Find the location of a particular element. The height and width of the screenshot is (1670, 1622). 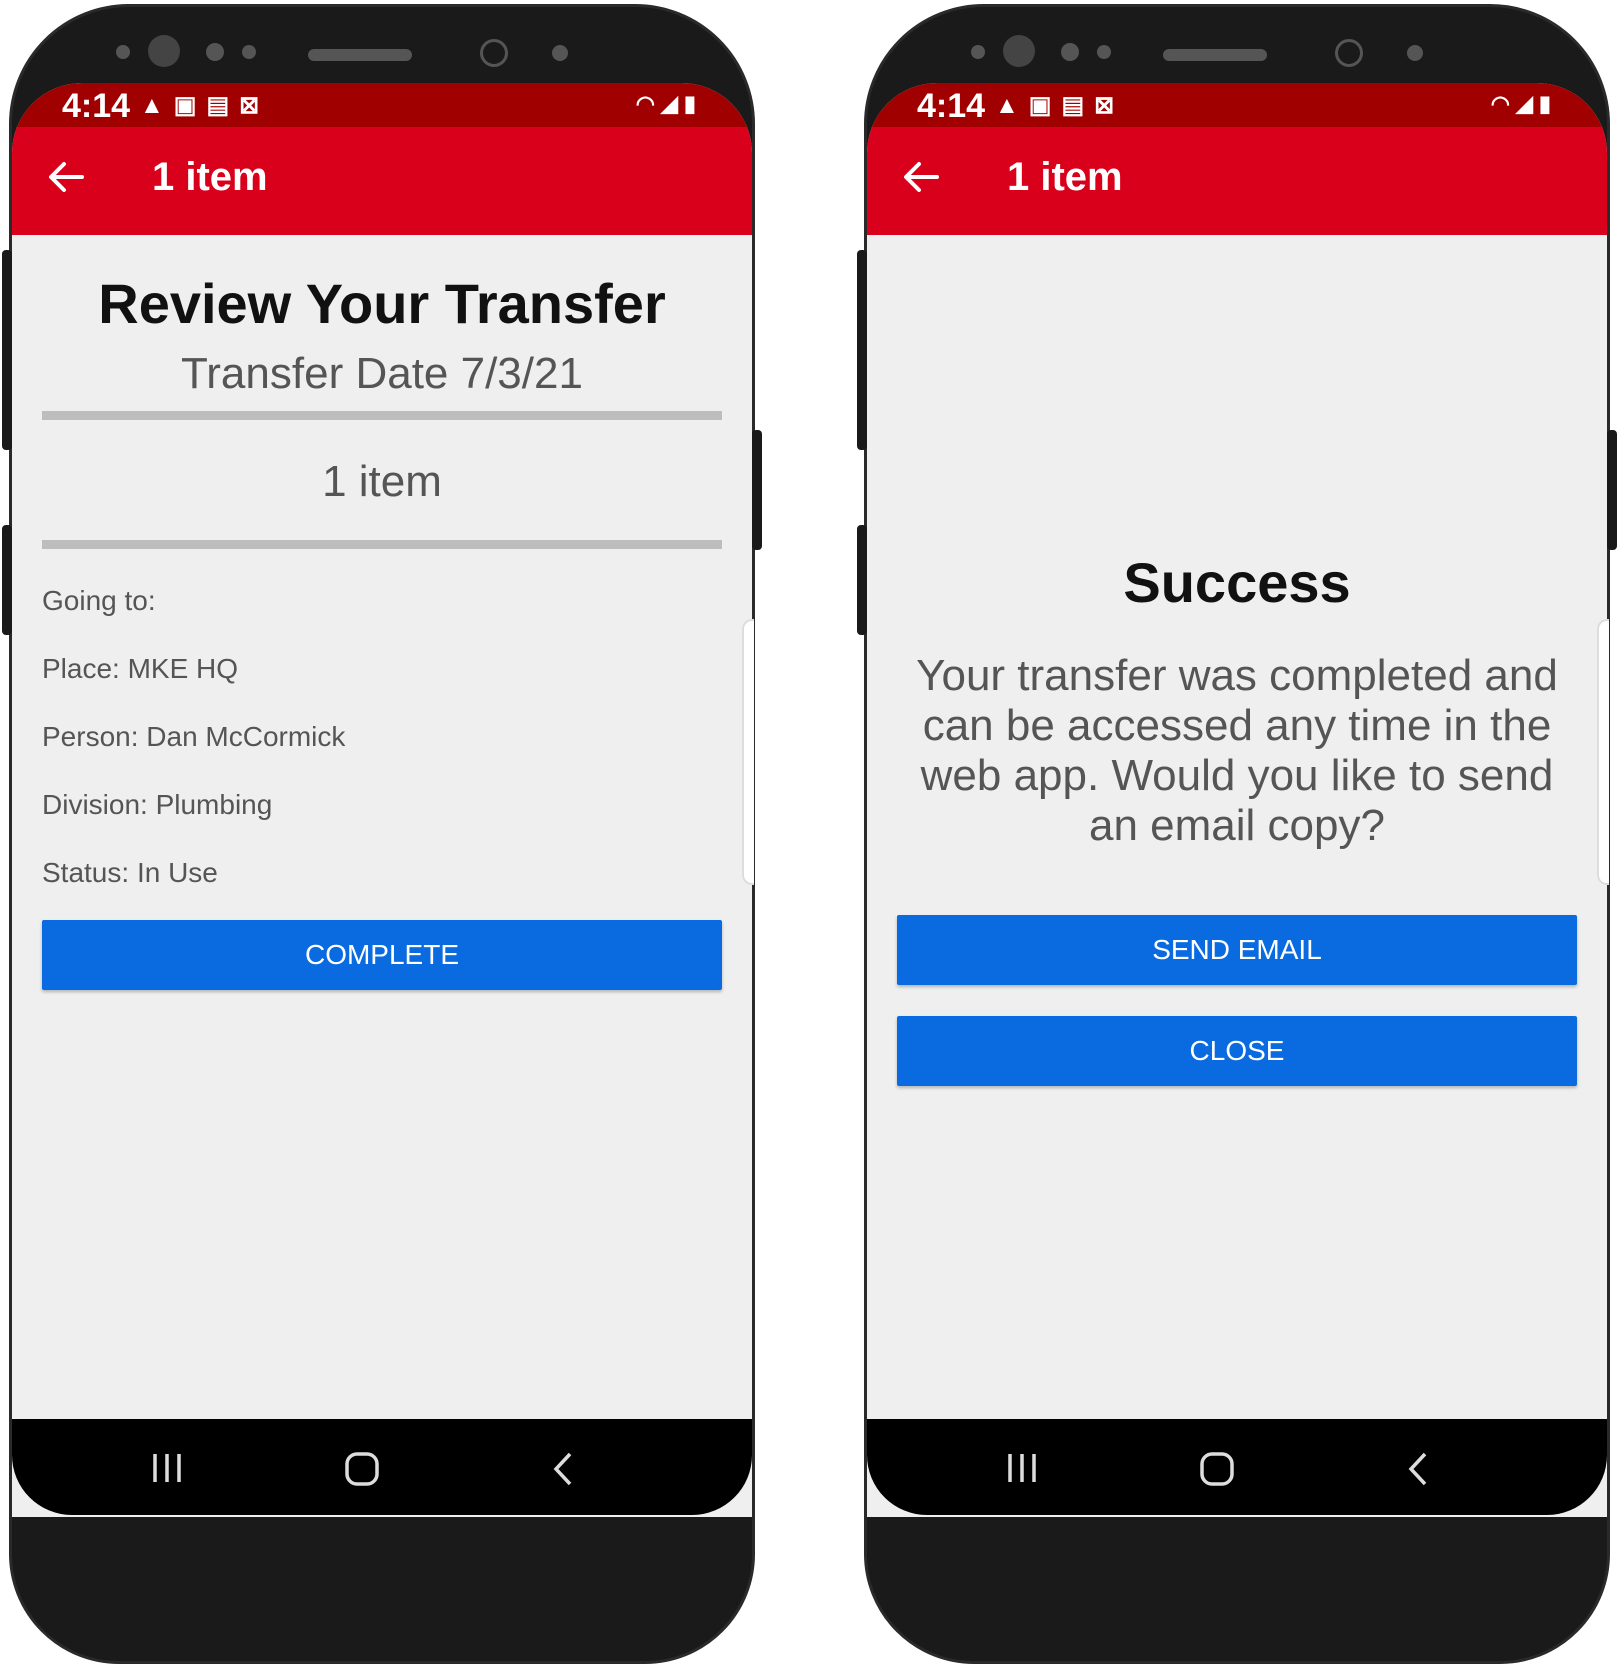

close-button: CLOSE is located at coordinates (1237, 1051).